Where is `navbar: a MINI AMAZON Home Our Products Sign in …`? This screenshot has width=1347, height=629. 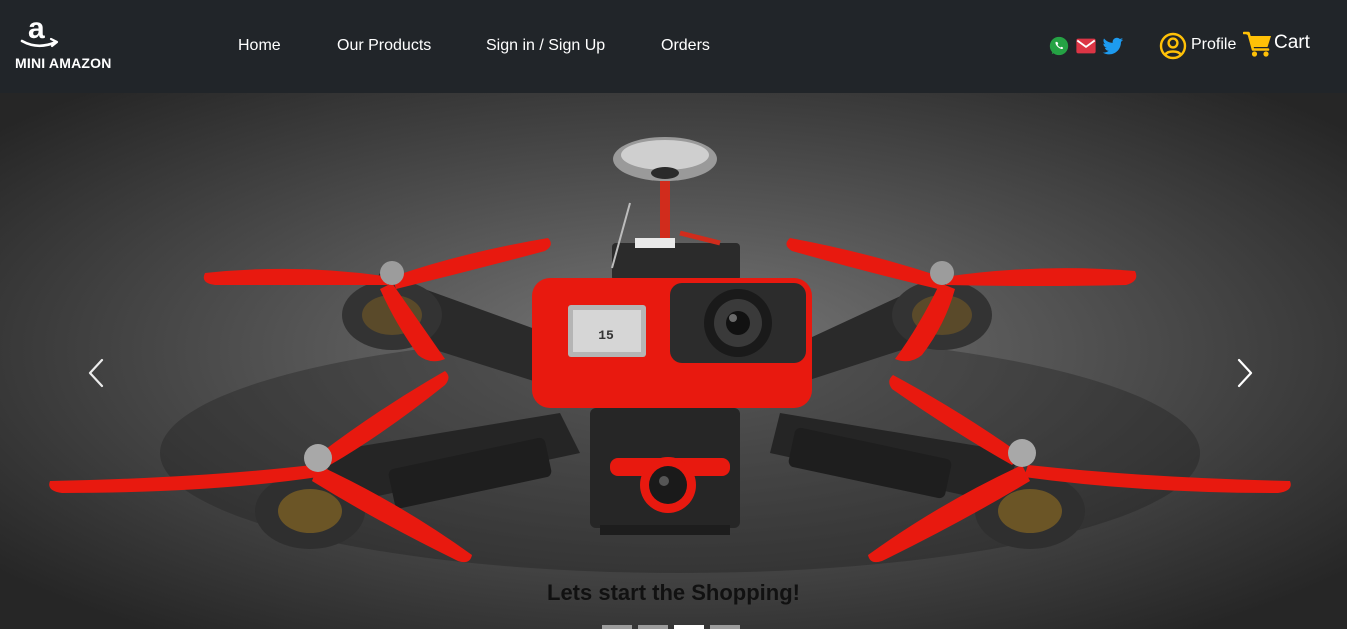
navbar: a MINI AMAZON Home Our Products Sign in … is located at coordinates (673, 46).